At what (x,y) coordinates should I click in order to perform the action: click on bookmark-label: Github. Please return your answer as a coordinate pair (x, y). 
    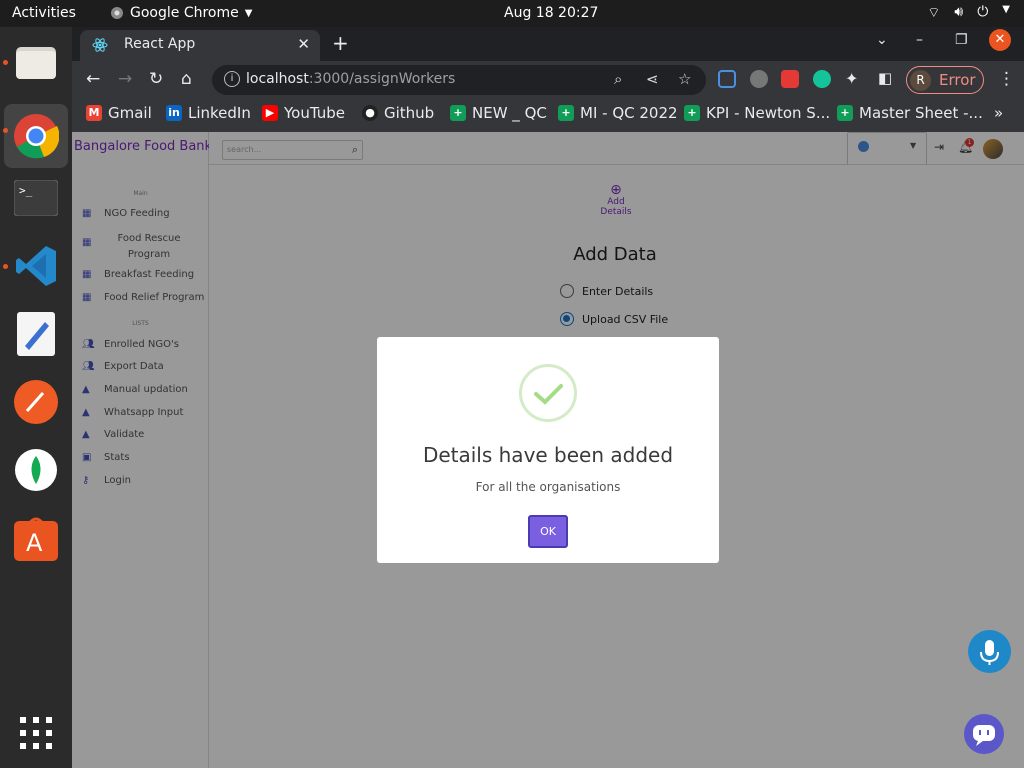
    Looking at the image, I should click on (409, 113).